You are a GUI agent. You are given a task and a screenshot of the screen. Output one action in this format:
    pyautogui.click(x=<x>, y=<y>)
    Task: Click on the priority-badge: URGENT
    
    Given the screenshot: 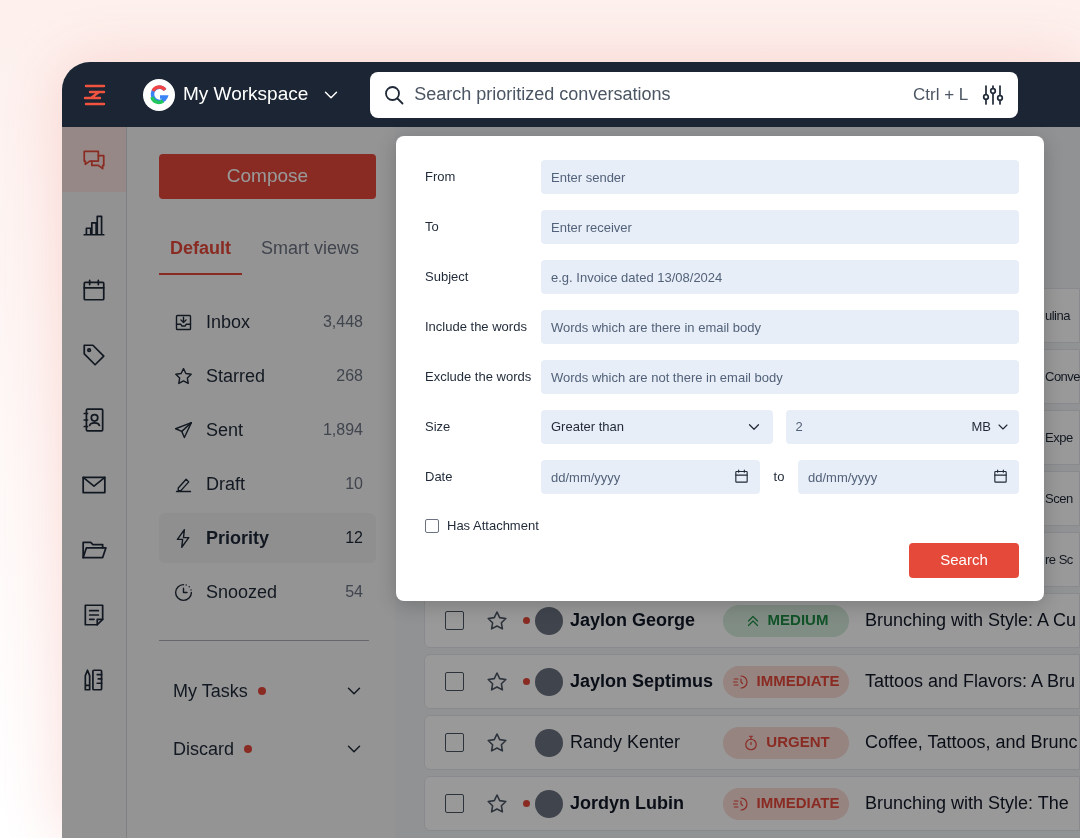 What is the action you would take?
    pyautogui.click(x=786, y=742)
    